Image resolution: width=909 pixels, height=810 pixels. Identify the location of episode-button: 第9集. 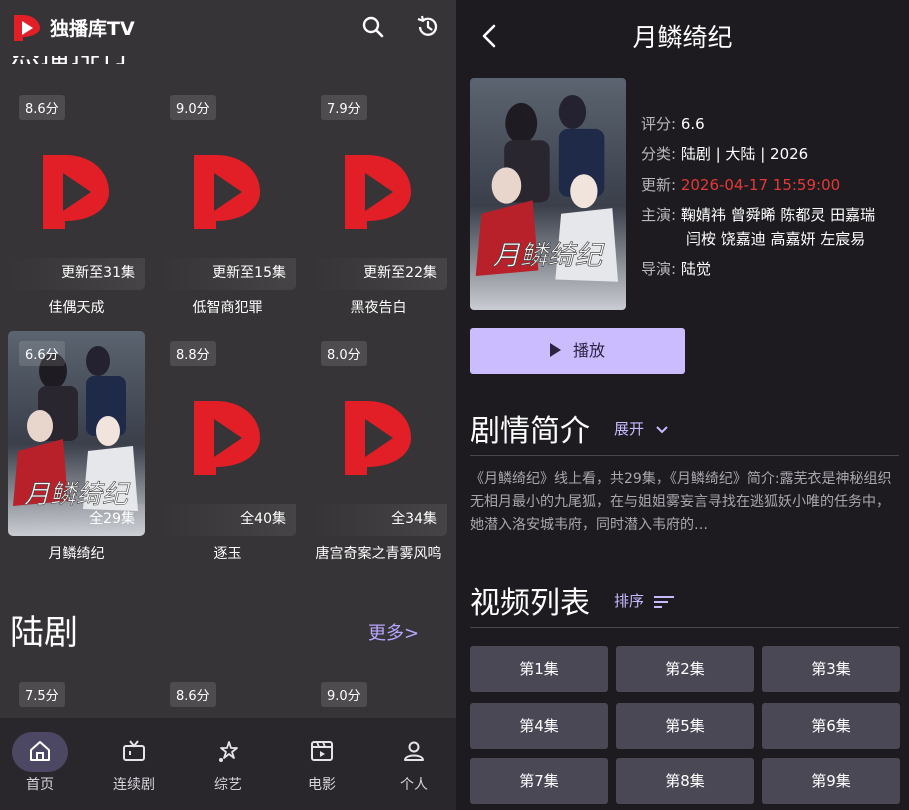
(831, 781).